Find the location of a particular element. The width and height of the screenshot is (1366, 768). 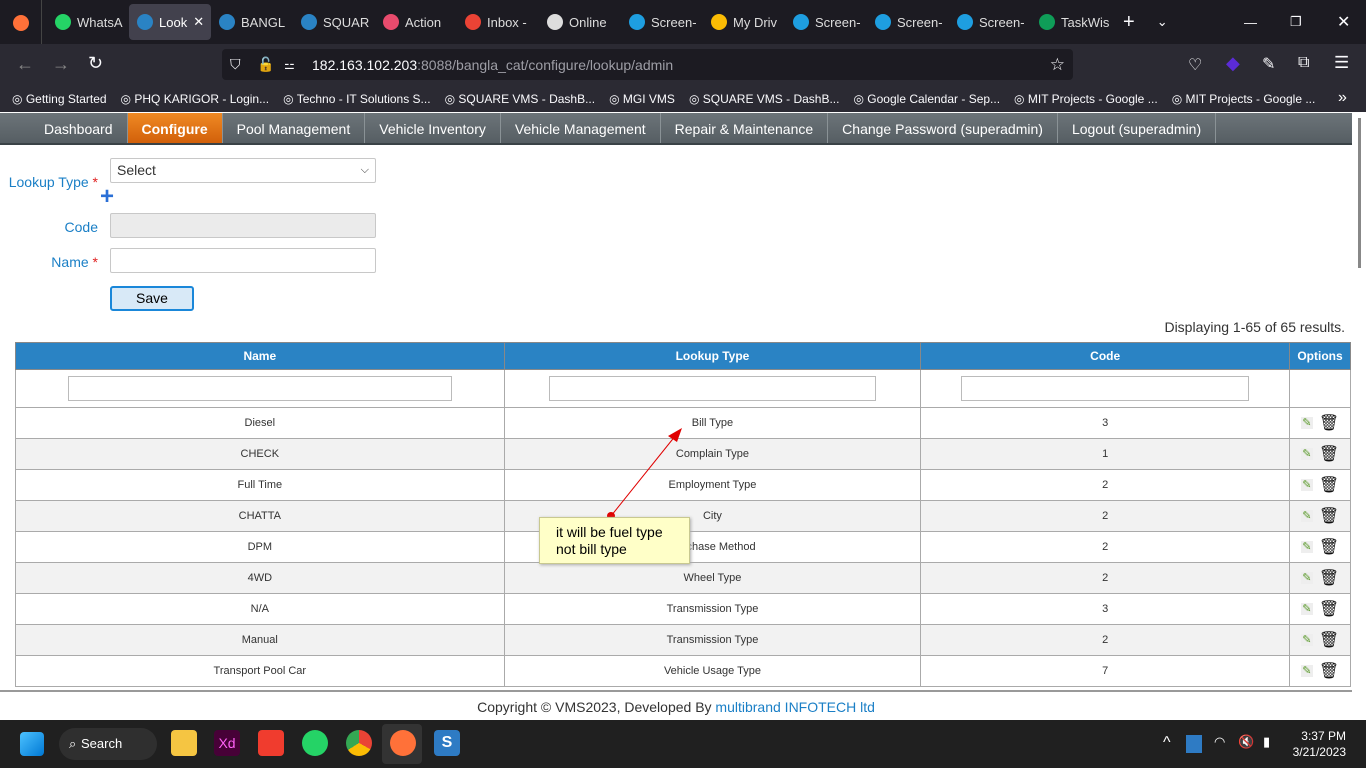

volume-muted-icon: 🔇 is located at coordinates (1246, 742).